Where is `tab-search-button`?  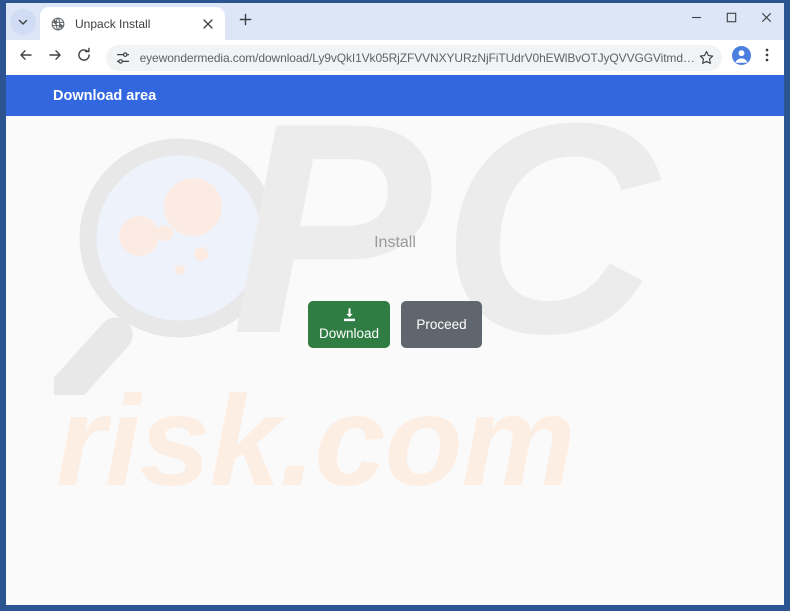
tab-search-button is located at coordinates (23, 22).